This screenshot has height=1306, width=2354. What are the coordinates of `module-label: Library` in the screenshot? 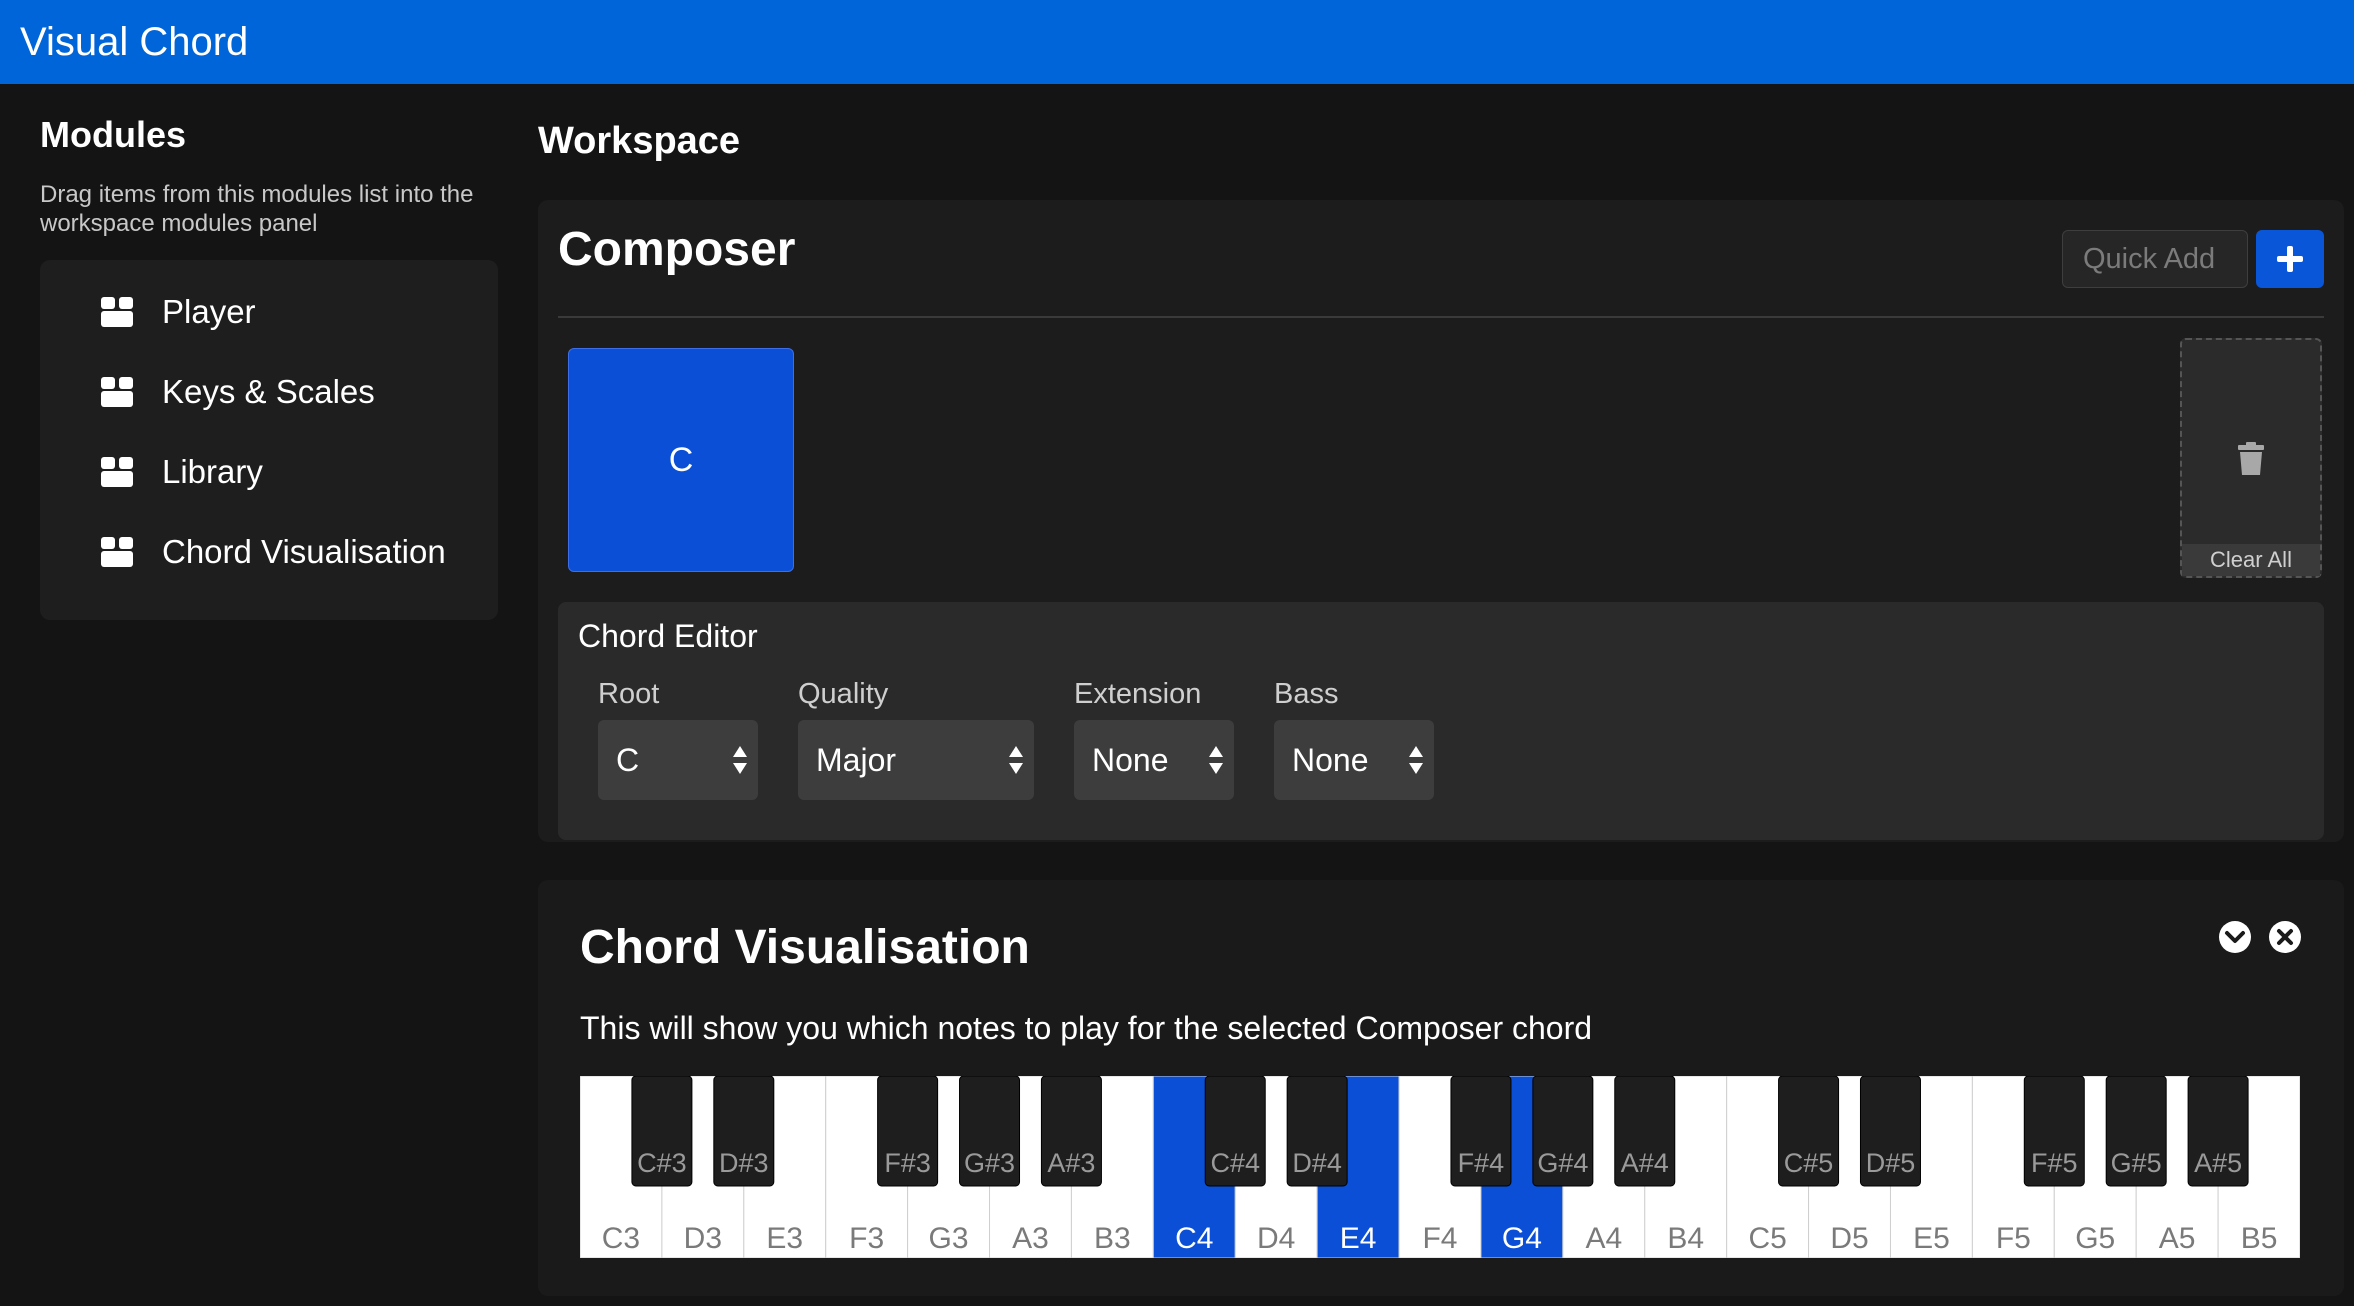 It's located at (212, 471).